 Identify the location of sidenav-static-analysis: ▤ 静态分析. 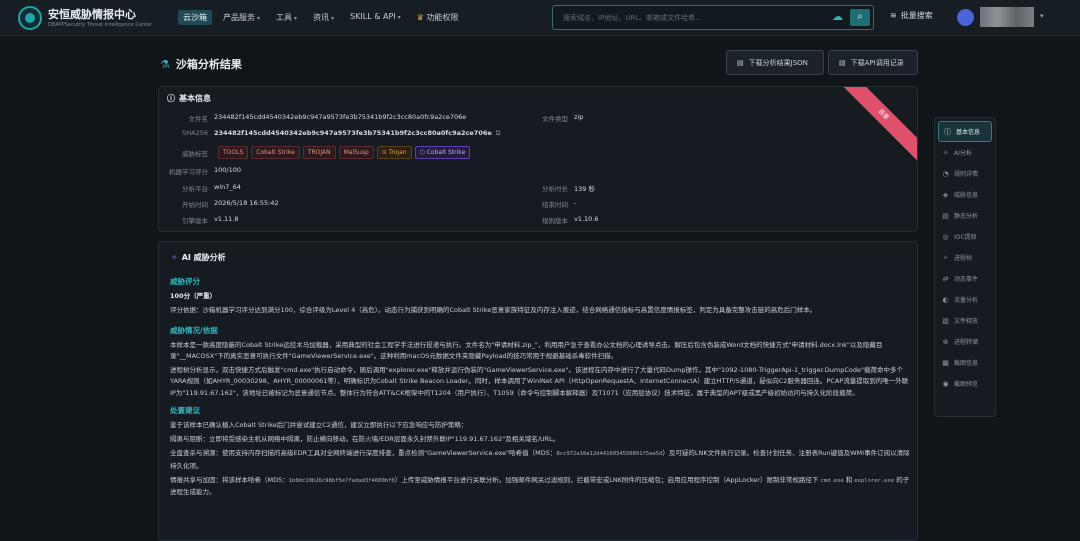
(965, 215).